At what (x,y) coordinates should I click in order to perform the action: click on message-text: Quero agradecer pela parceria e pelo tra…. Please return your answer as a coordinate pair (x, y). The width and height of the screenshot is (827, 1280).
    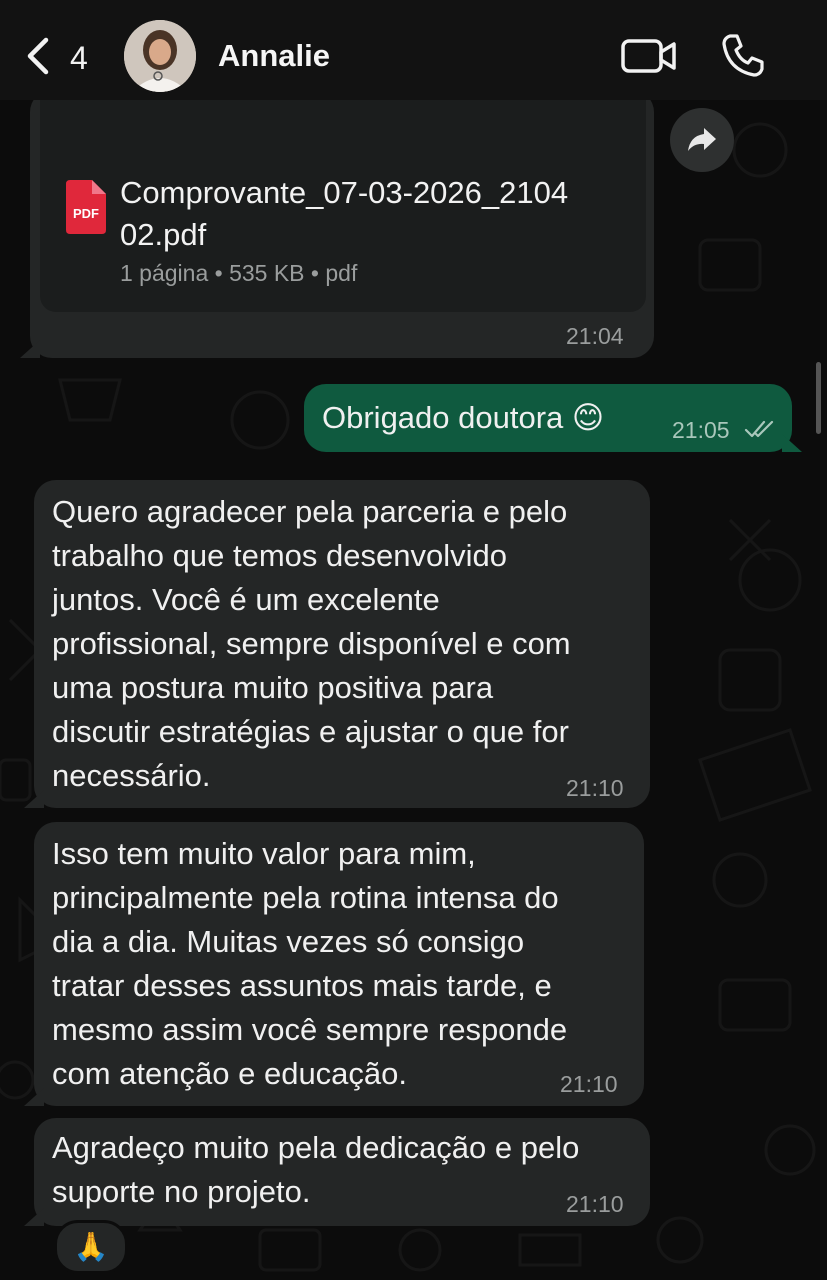
    Looking at the image, I should click on (311, 643).